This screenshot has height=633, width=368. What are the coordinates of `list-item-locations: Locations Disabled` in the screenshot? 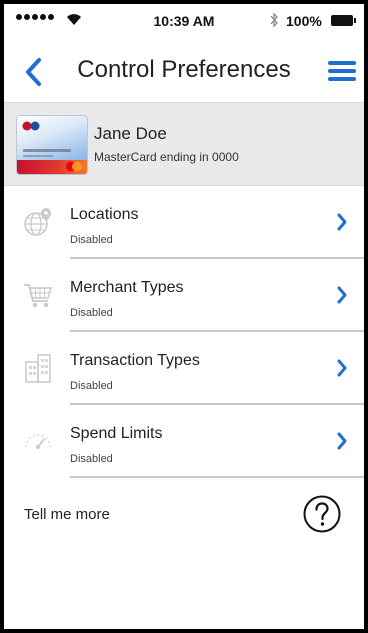 It's located at (184, 222).